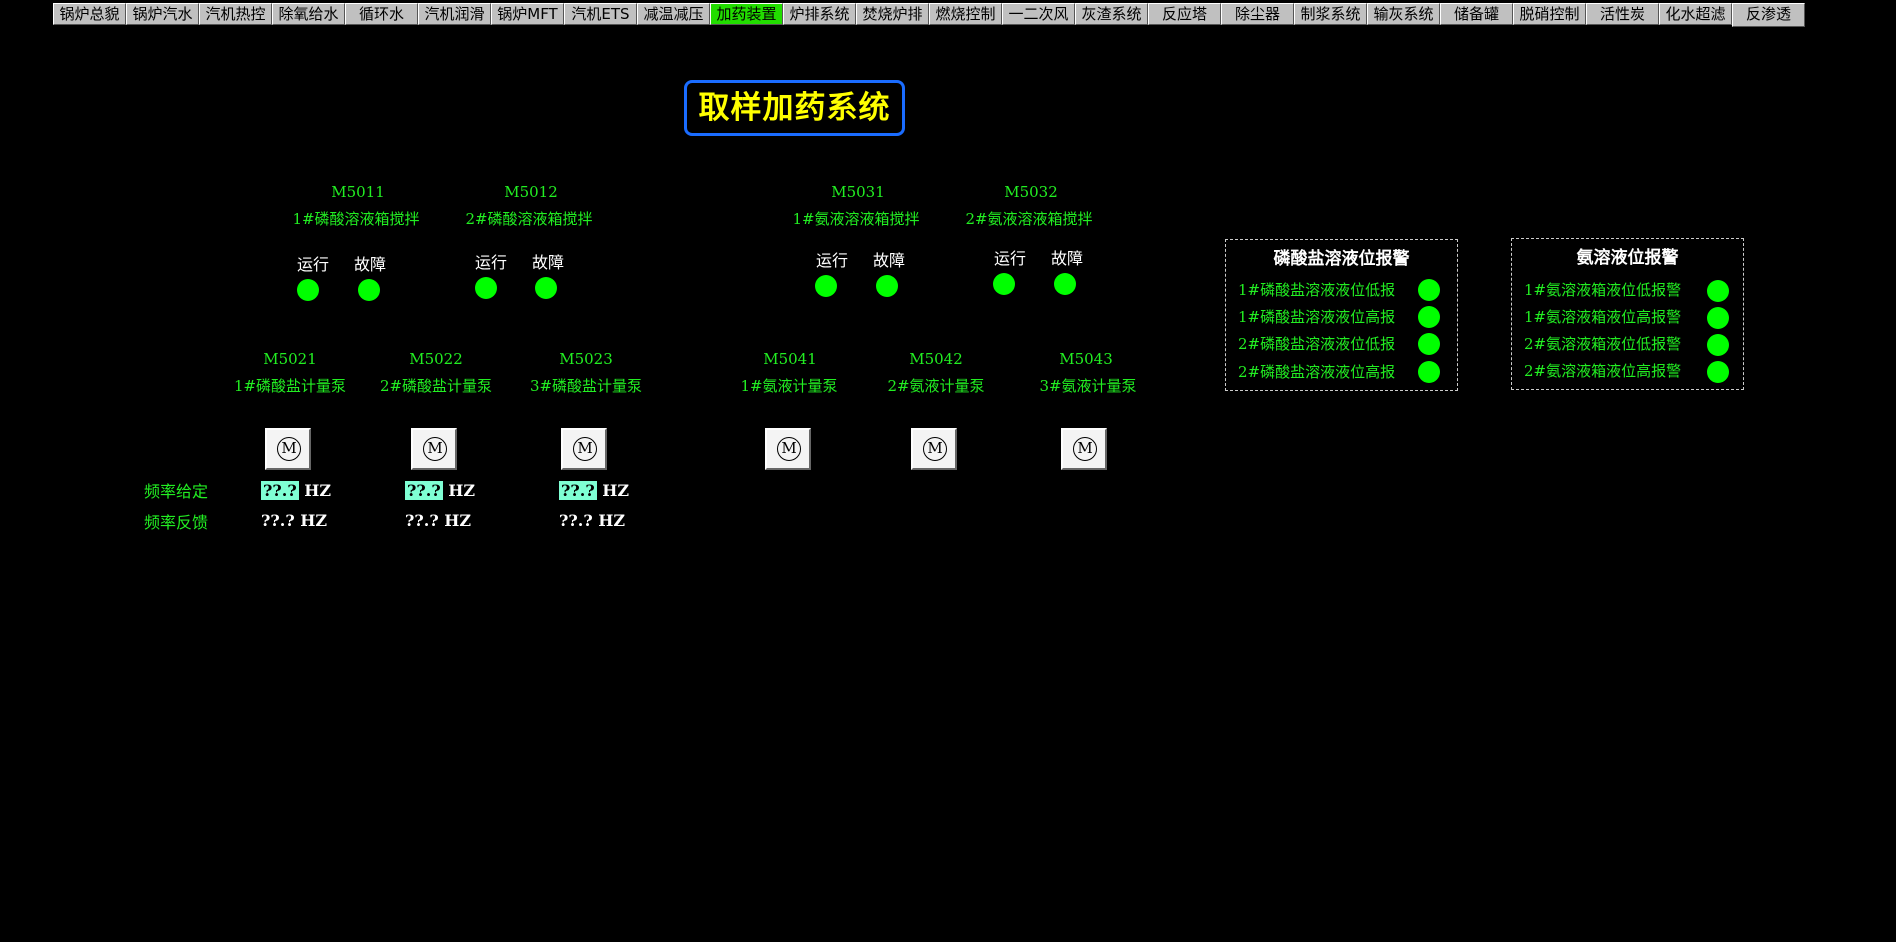 The width and height of the screenshot is (1896, 942). What do you see at coordinates (892, 14) in the screenshot?
I see `tab-incinerator-grate: 焚烧炉排` at bounding box center [892, 14].